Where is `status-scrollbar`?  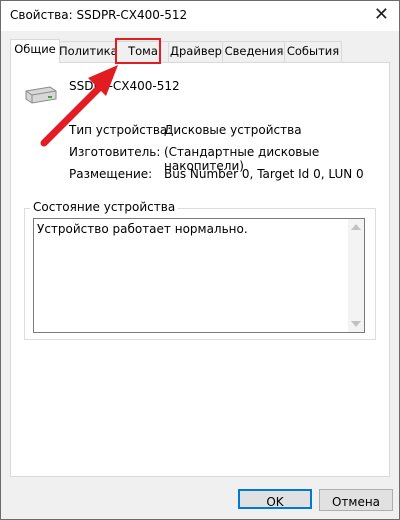 status-scrollbar is located at coordinates (356, 275).